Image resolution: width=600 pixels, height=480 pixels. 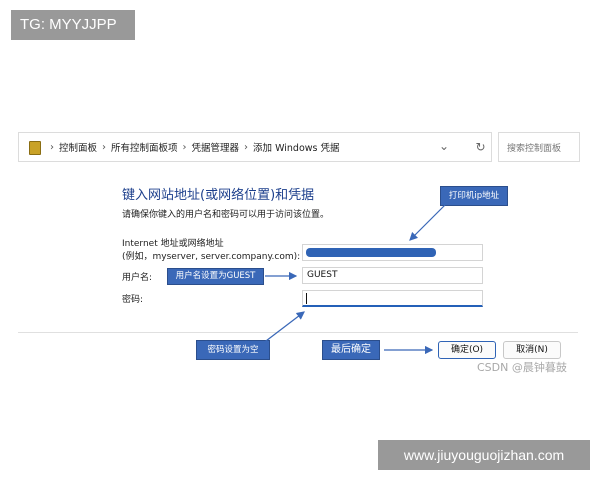 I want to click on cancel-button: 取消(N), so click(x=532, y=350).